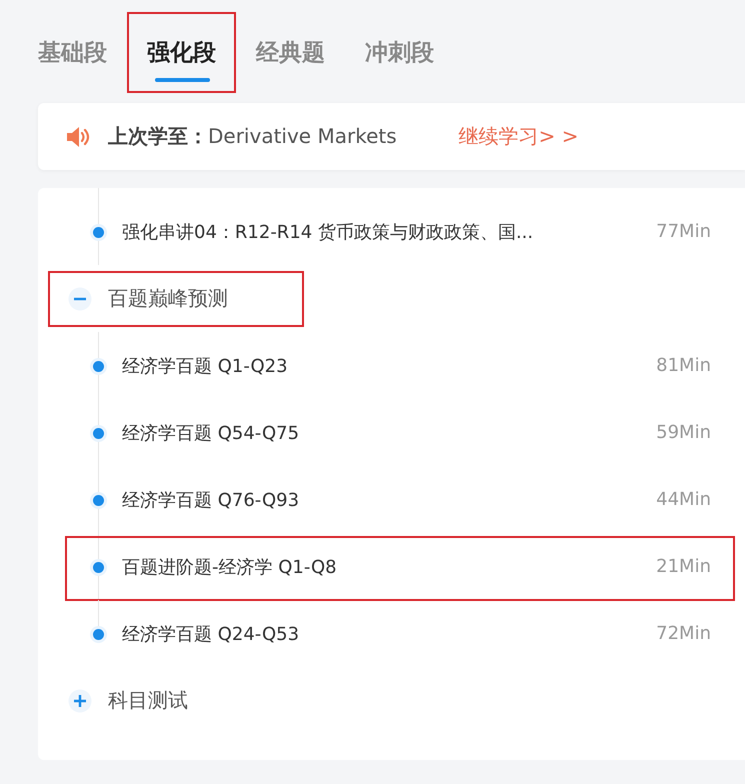 The height and width of the screenshot is (784, 745). What do you see at coordinates (211, 500) in the screenshot?
I see `lesson-title: 经济学百题 Q76-Q93` at bounding box center [211, 500].